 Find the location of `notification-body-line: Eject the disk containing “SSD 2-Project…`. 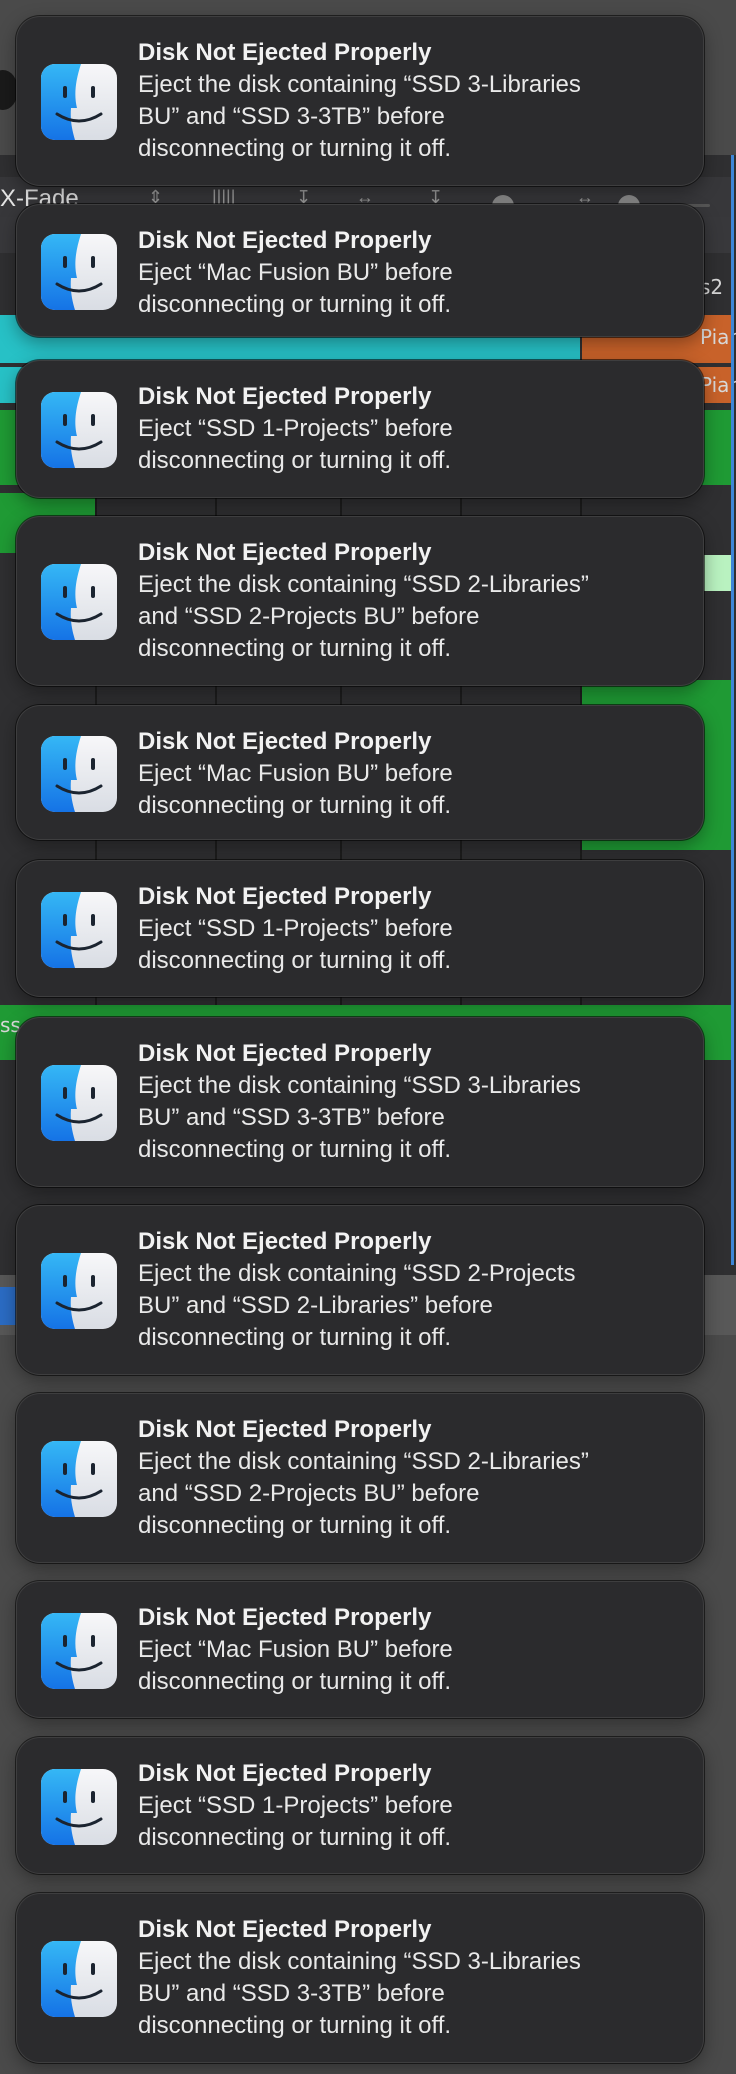

notification-body-line: Eject the disk containing “SSD 2-Project… is located at coordinates (357, 1273).